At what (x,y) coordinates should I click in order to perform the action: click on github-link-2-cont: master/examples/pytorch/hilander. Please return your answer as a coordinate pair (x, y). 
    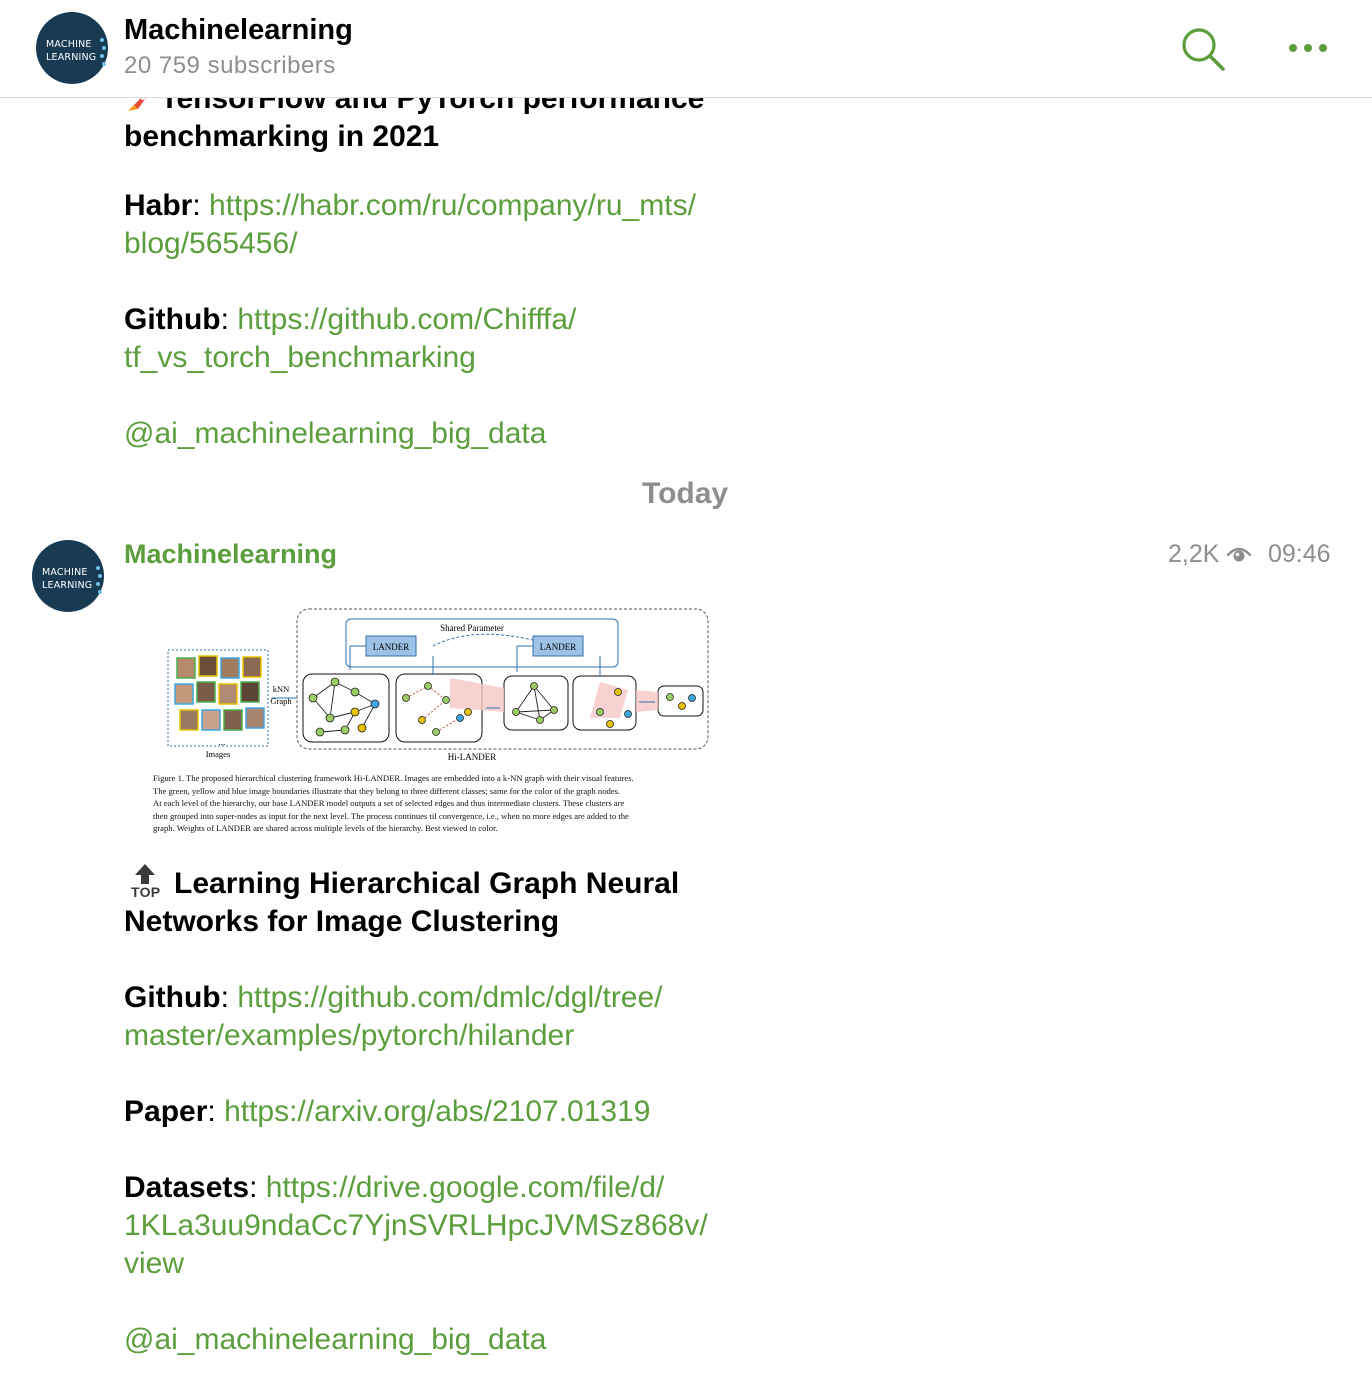
    Looking at the image, I should click on (349, 1035).